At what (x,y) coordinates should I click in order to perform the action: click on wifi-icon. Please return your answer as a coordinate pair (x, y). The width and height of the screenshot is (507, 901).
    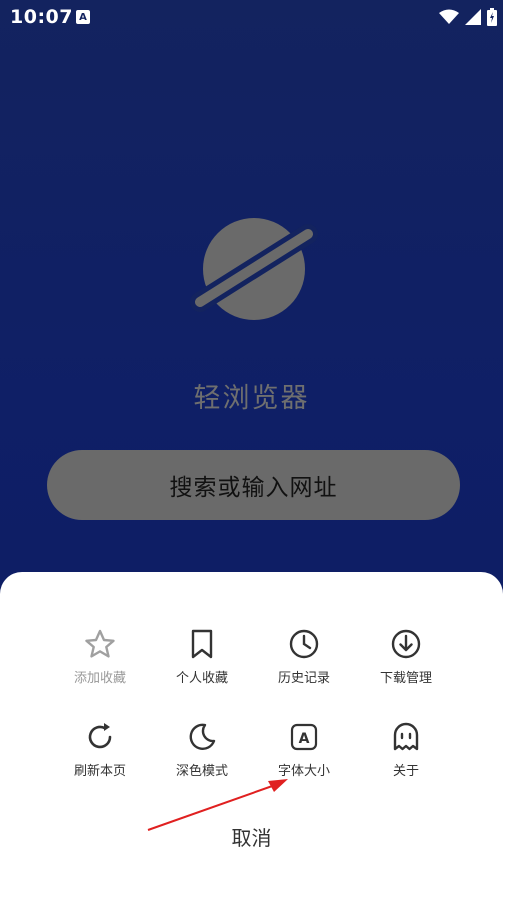
    Looking at the image, I should click on (449, 16).